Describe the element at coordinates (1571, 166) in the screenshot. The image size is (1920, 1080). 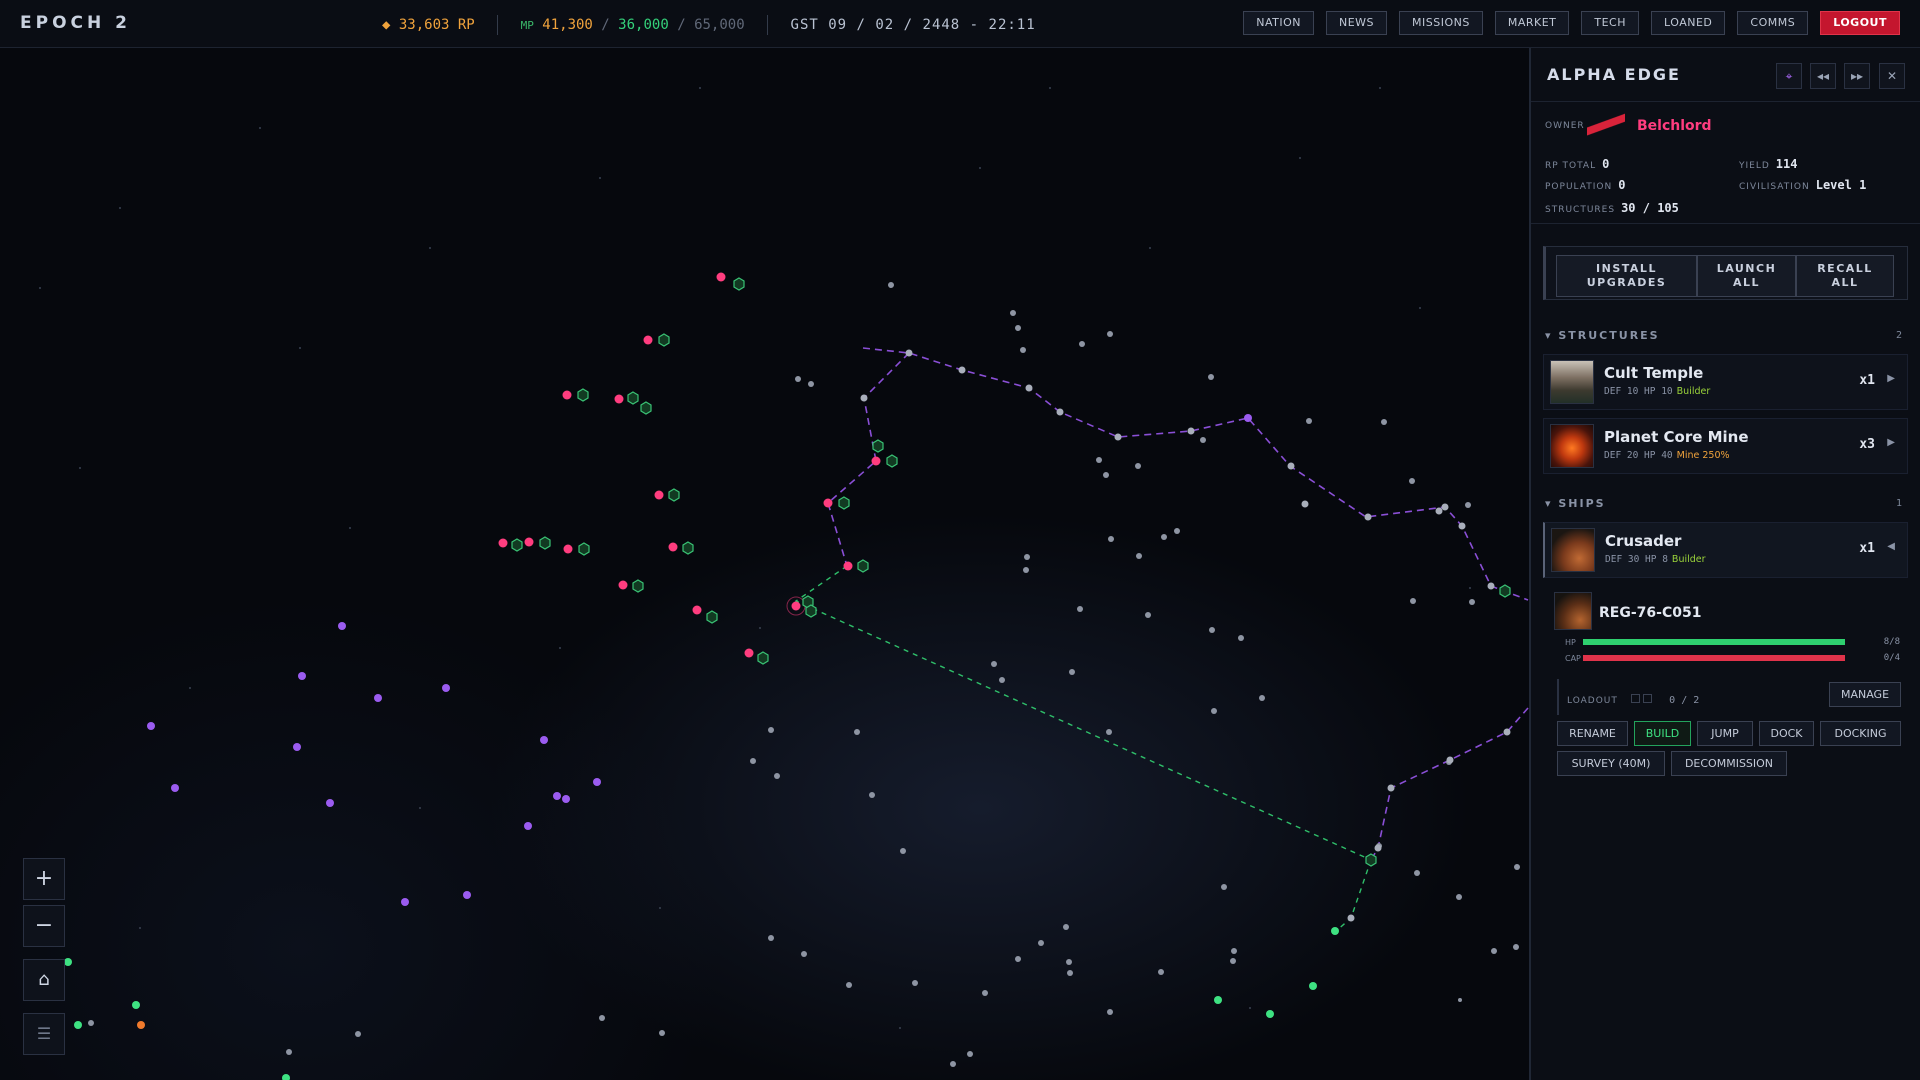
I see `rp-total-label: RP TOTAL` at that location.